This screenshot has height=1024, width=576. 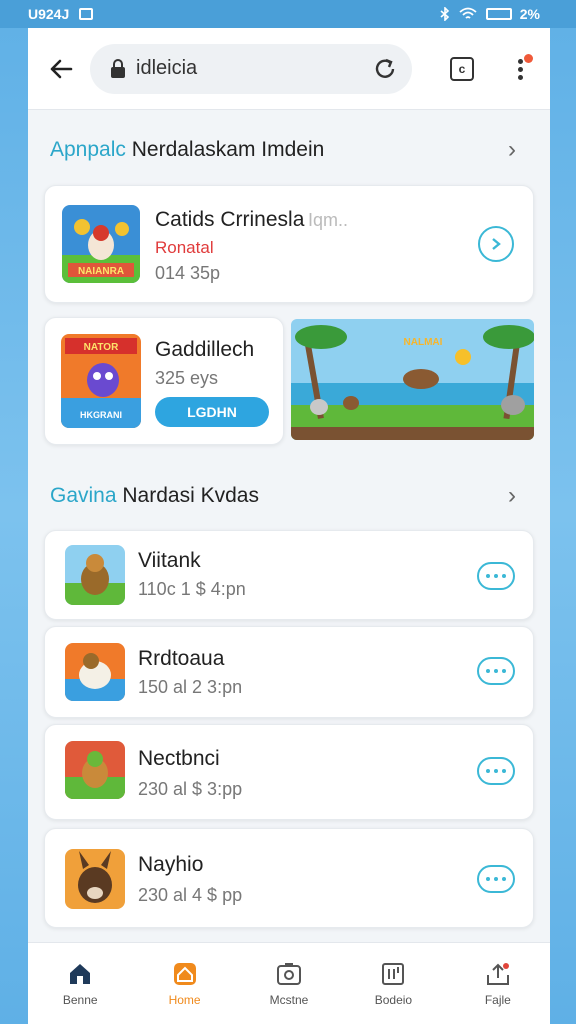 I want to click on section-prefix: Gavina, so click(x=83, y=495).